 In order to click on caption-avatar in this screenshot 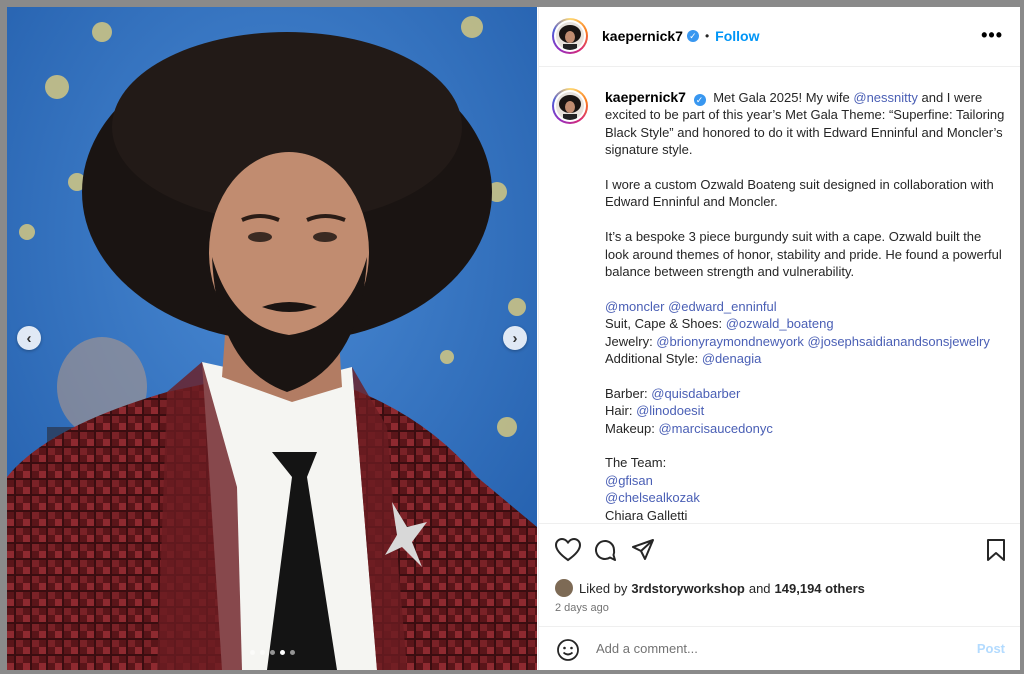, I will do `click(570, 106)`.